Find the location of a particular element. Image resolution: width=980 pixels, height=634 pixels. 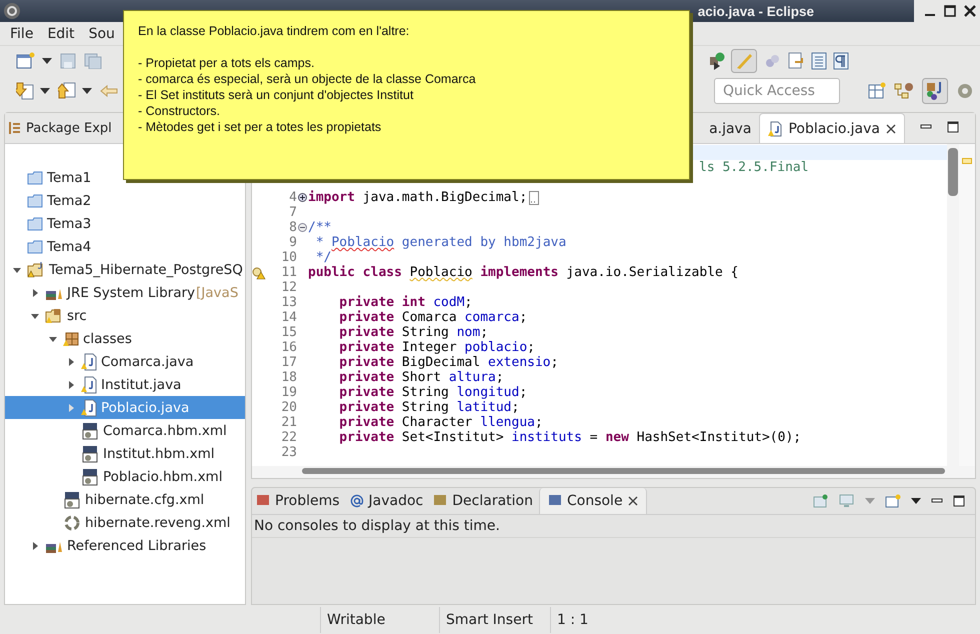

tree-item: Tema4 is located at coordinates (48, 246).